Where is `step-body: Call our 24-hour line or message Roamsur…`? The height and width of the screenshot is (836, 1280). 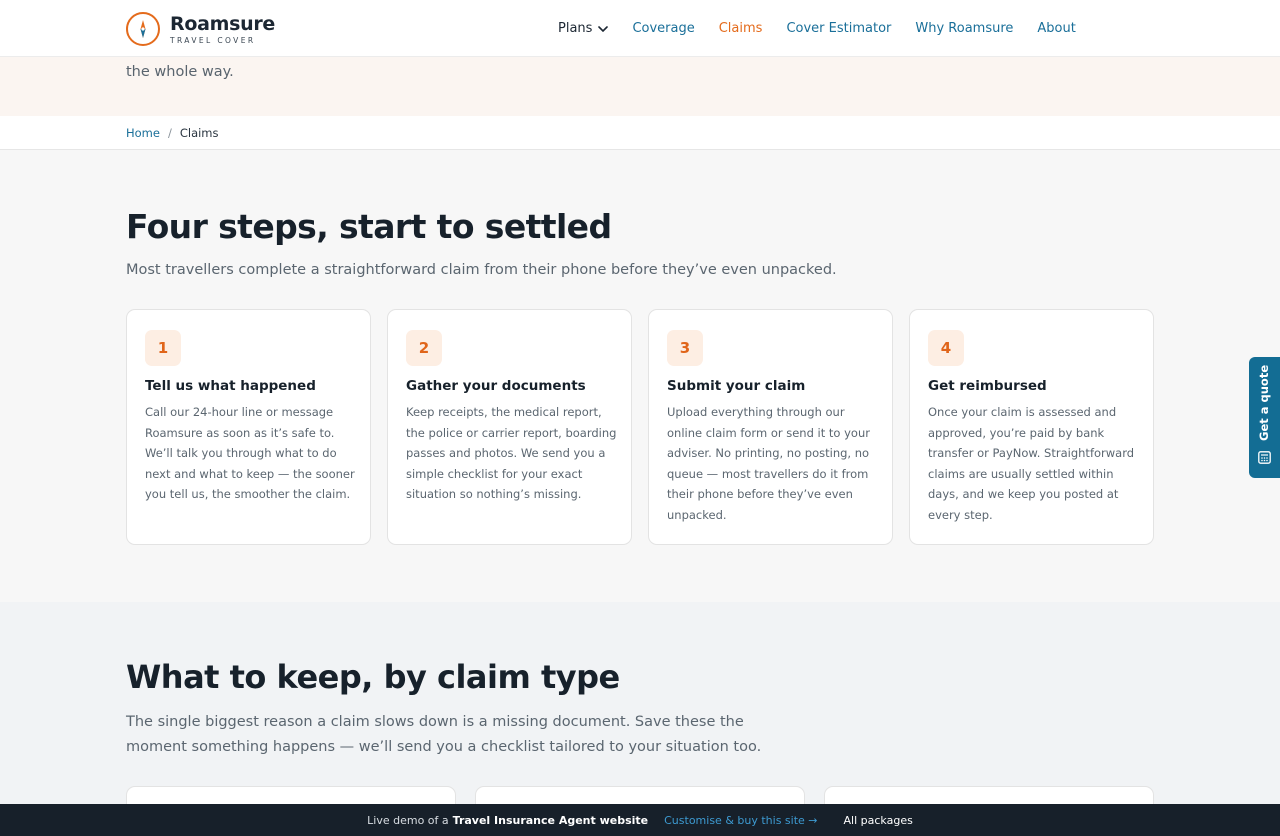
step-body: Call our 24-hour line or message Roamsur… is located at coordinates (250, 453).